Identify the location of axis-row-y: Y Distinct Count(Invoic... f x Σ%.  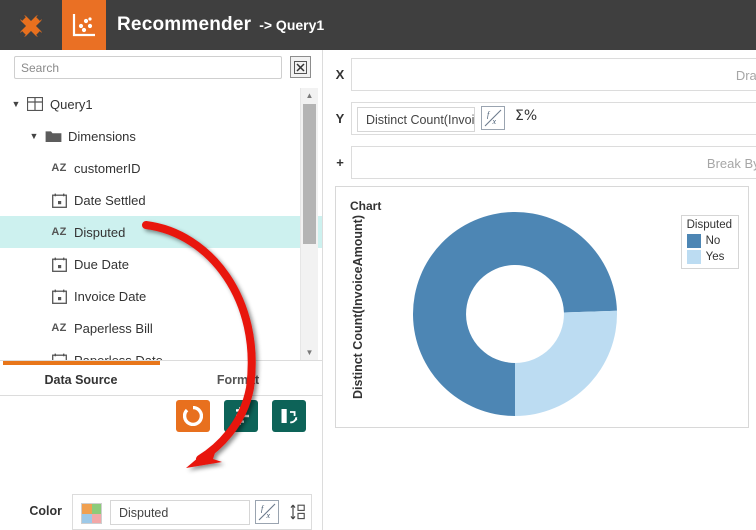
(539, 118).